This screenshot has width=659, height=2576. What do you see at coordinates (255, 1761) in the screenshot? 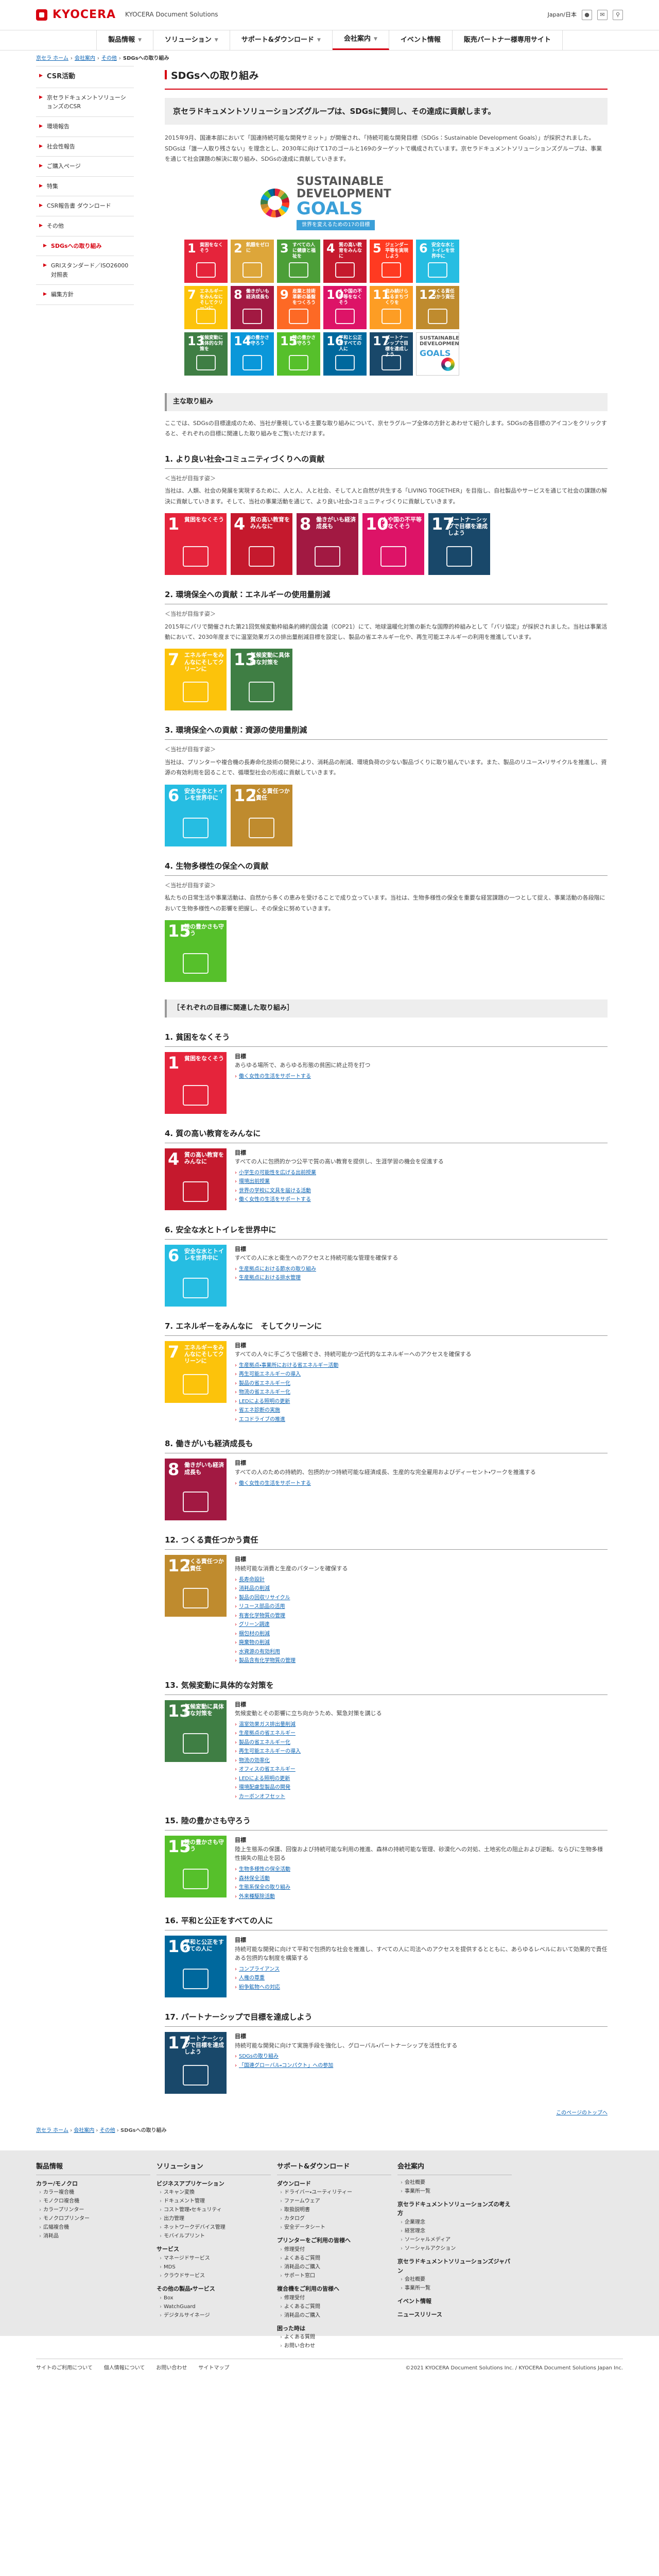
I see `goal-link: 物流の効率化` at bounding box center [255, 1761].